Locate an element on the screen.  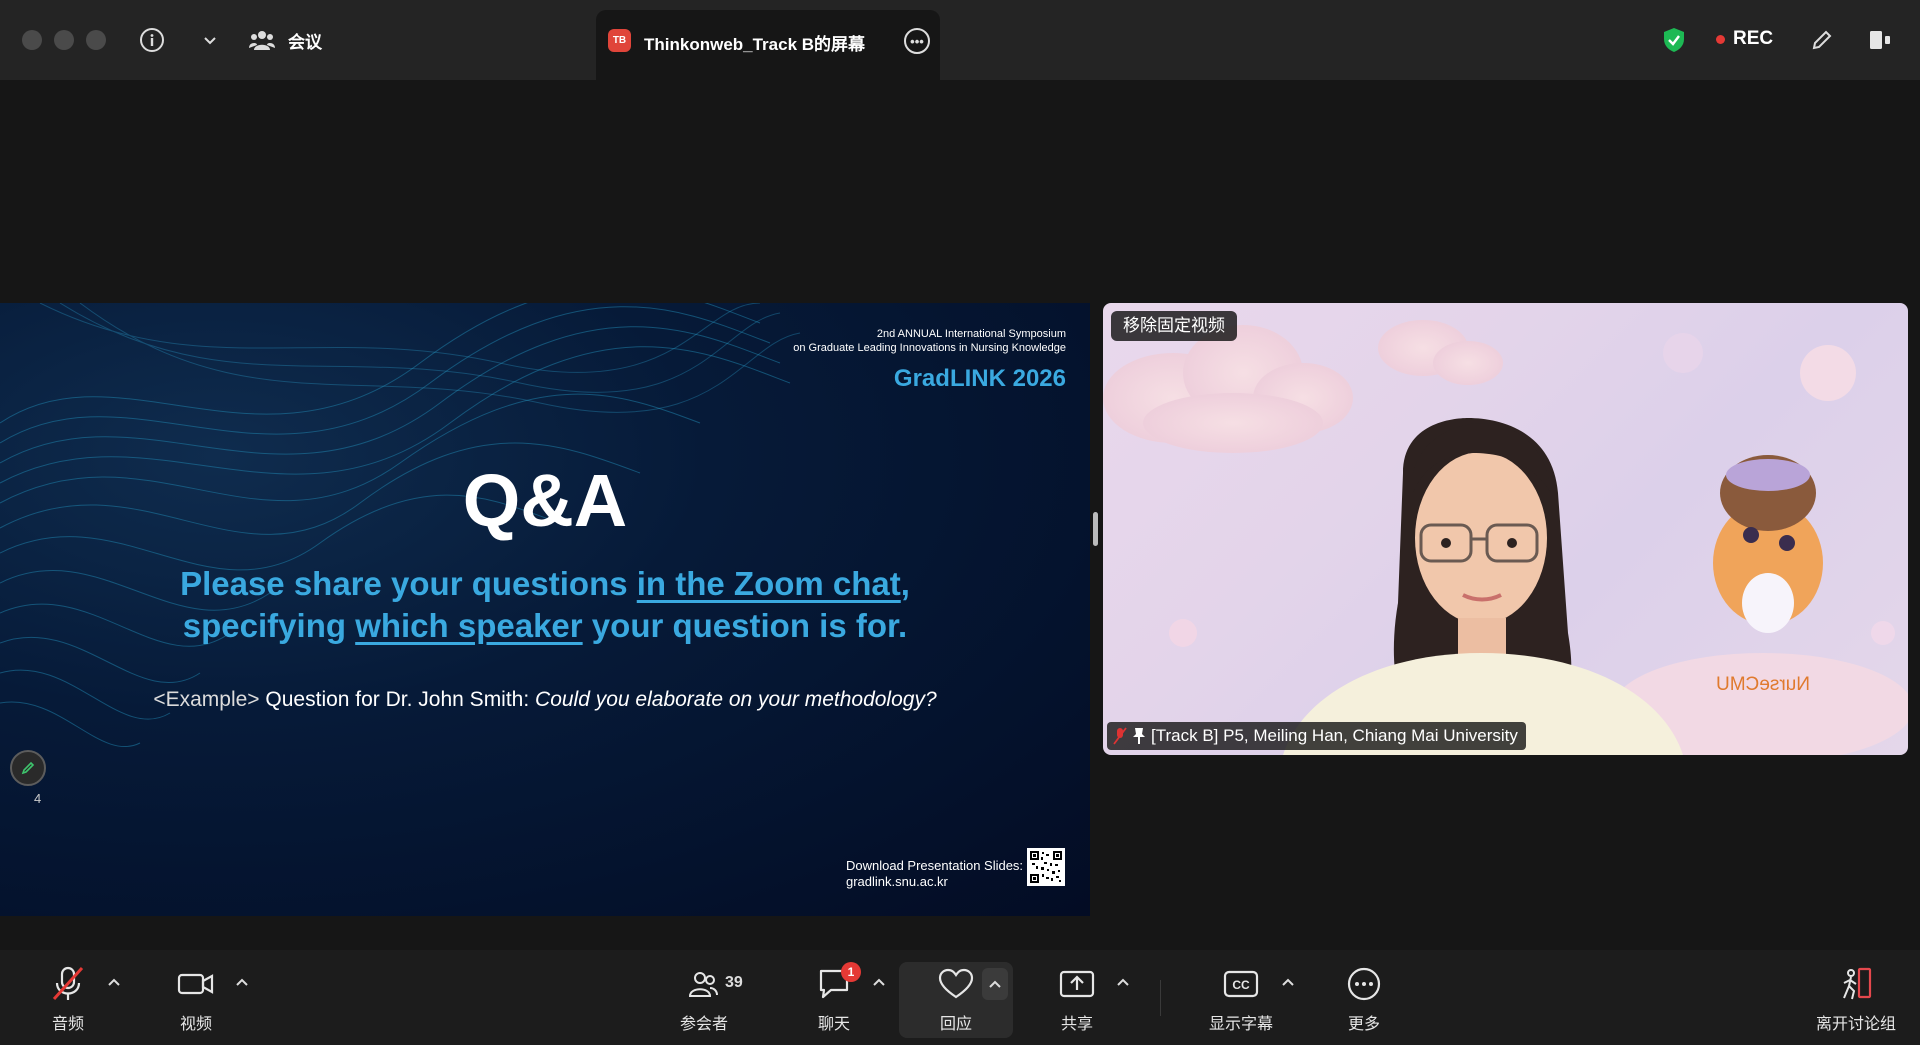
more-options-icon: ••• is located at coordinates (917, 41).